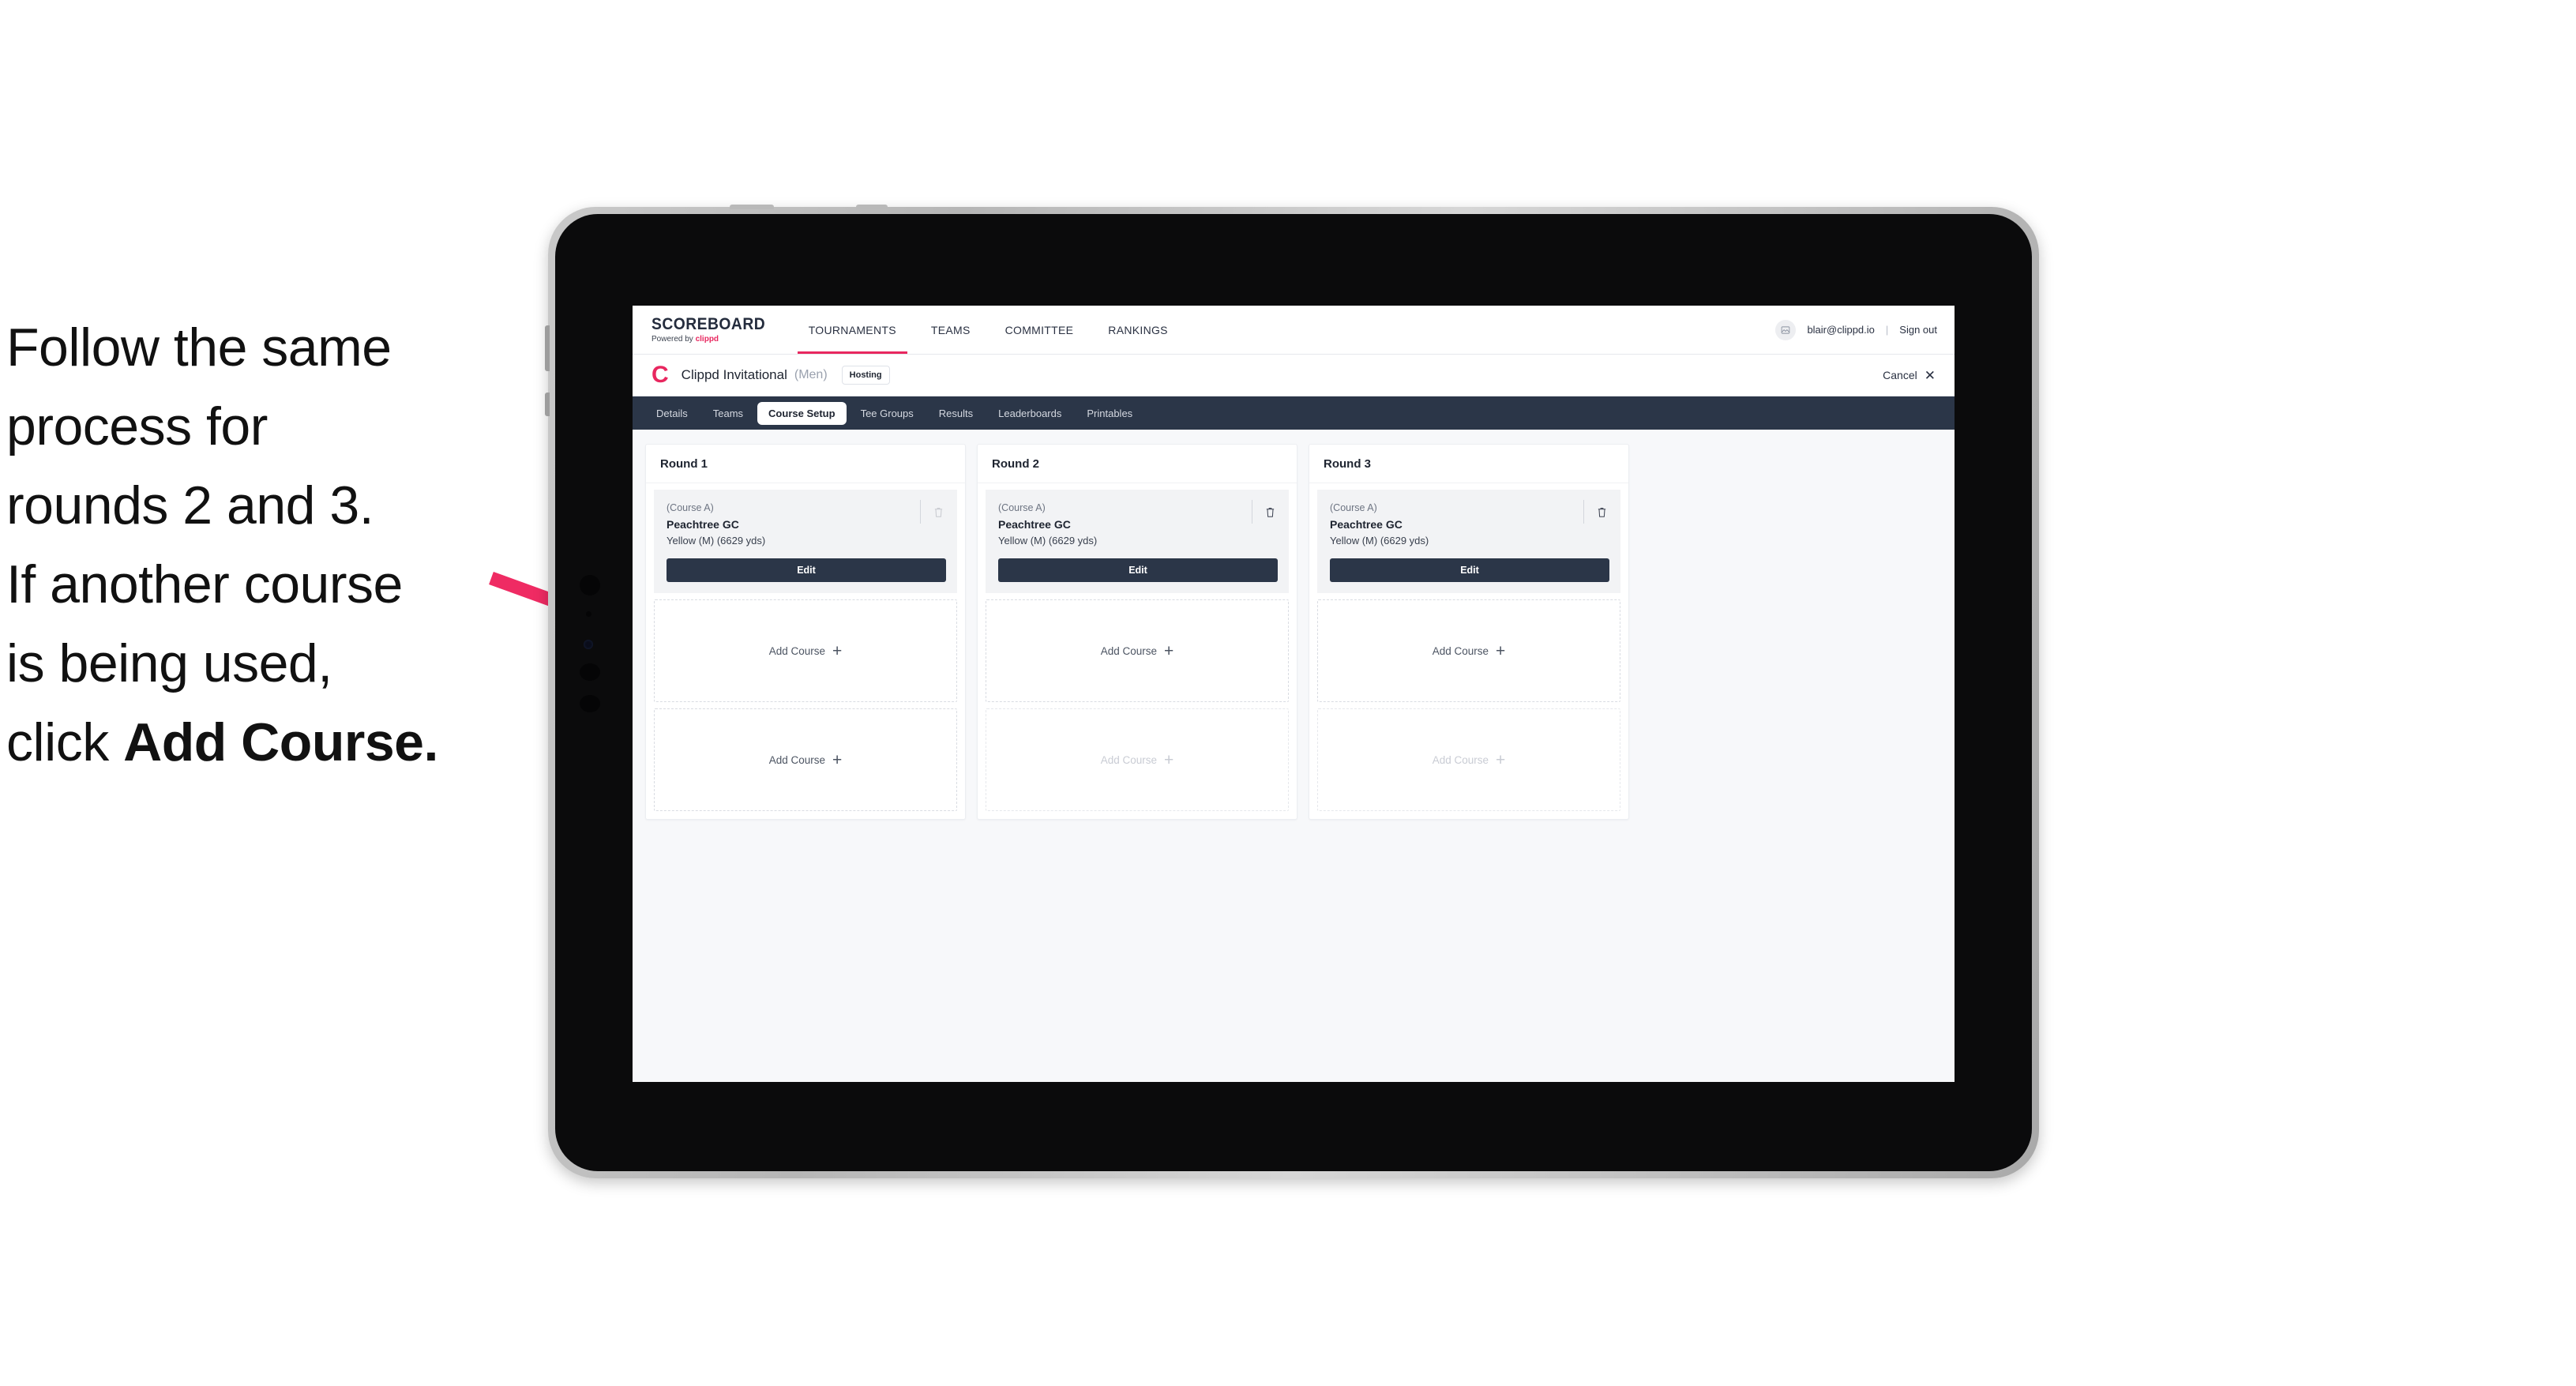  What do you see at coordinates (920, 512) in the screenshot?
I see `round-1-action-divider` at bounding box center [920, 512].